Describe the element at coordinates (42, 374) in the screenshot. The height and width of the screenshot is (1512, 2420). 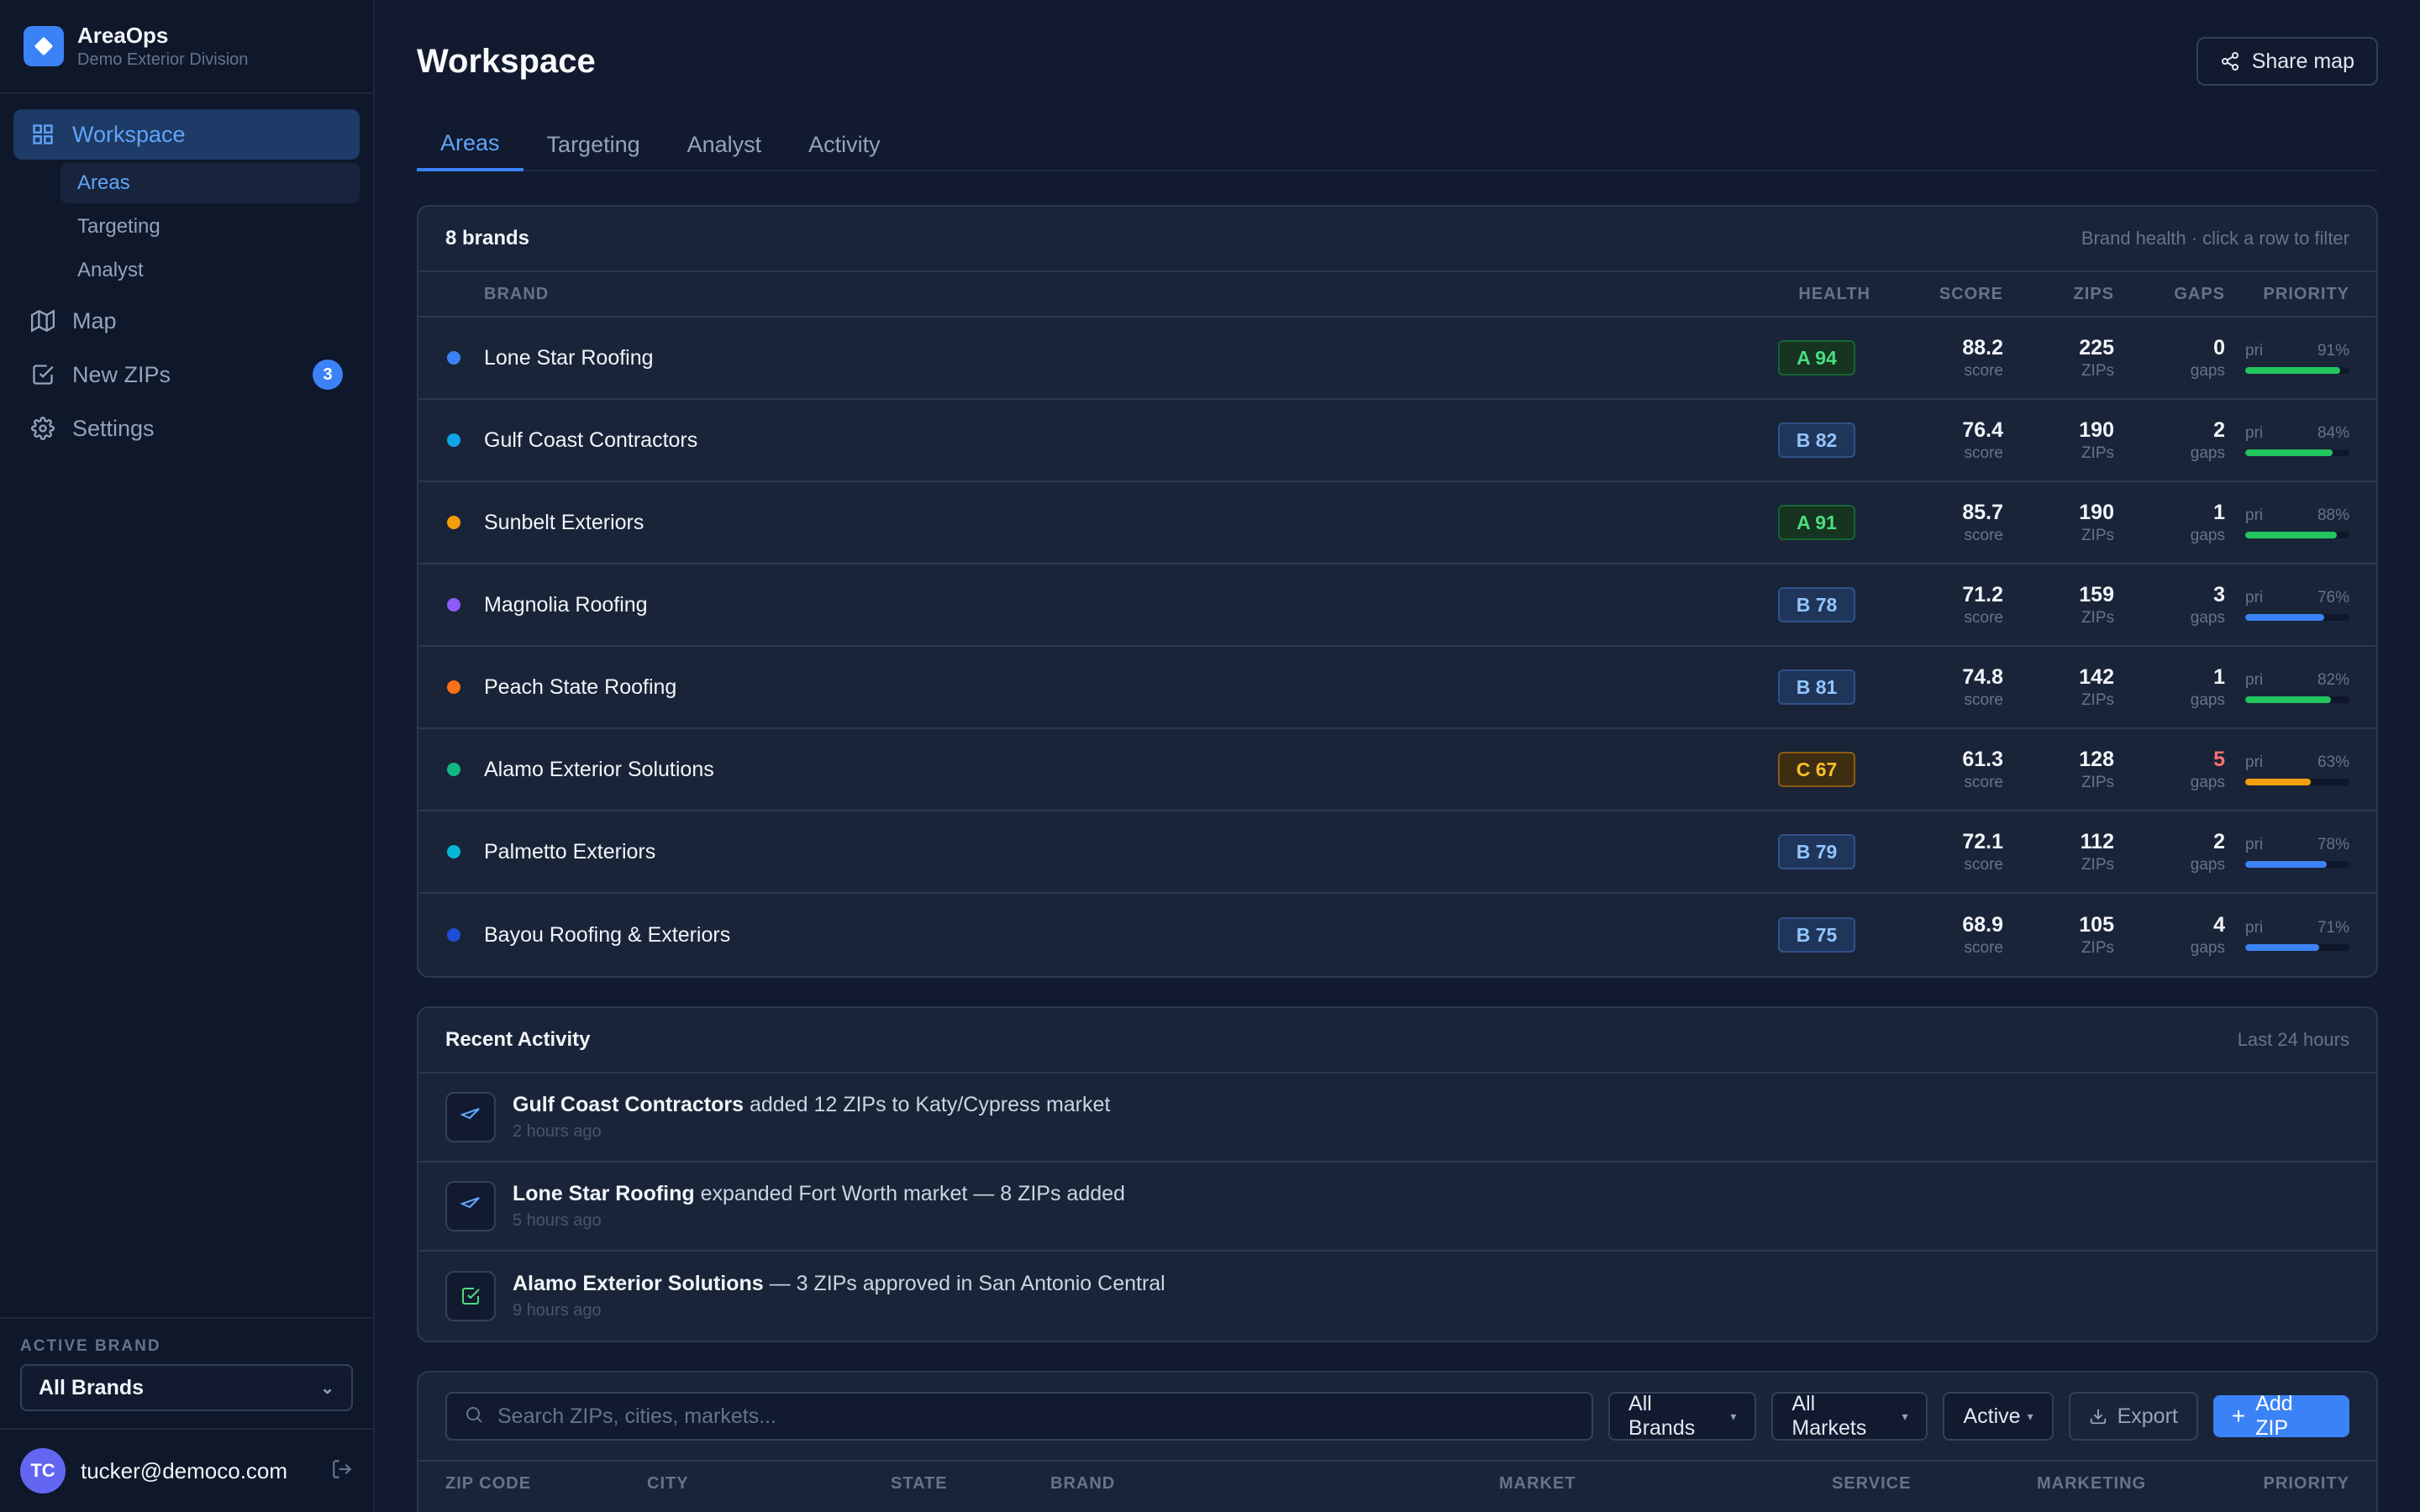
I see `check-square-icon` at that location.